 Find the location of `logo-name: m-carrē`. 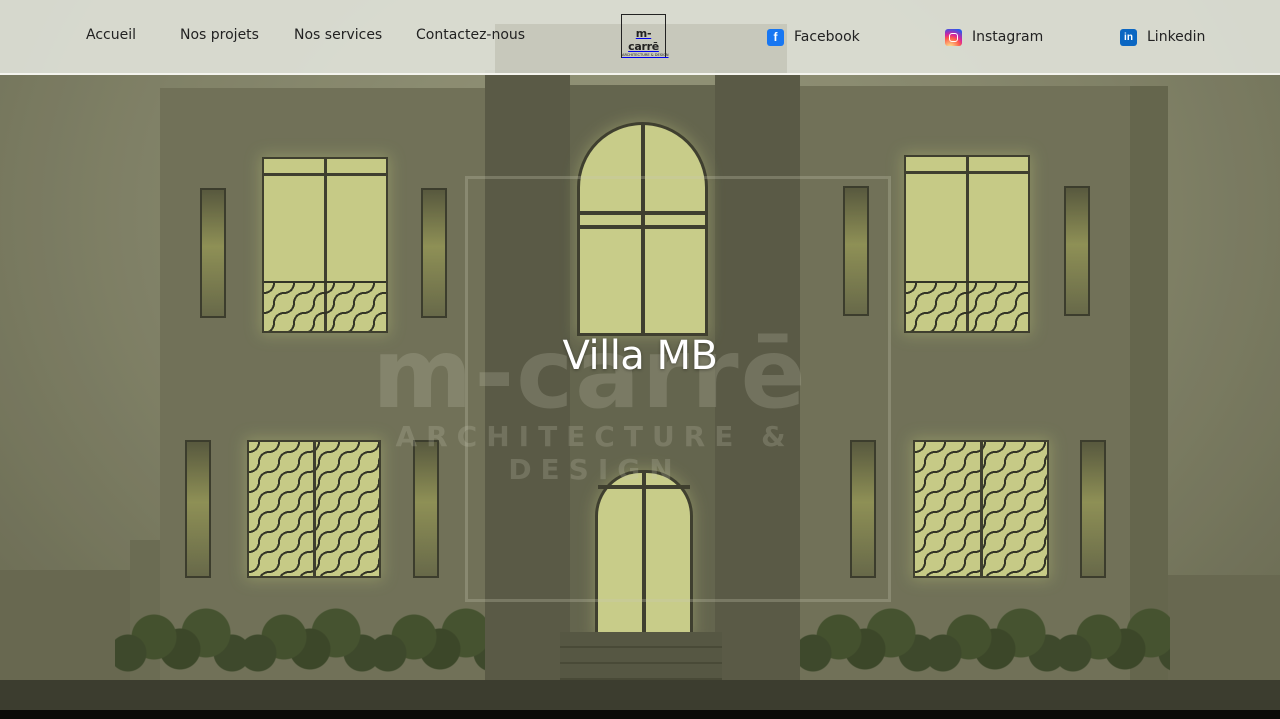

logo-name: m-carrē is located at coordinates (643, 40).